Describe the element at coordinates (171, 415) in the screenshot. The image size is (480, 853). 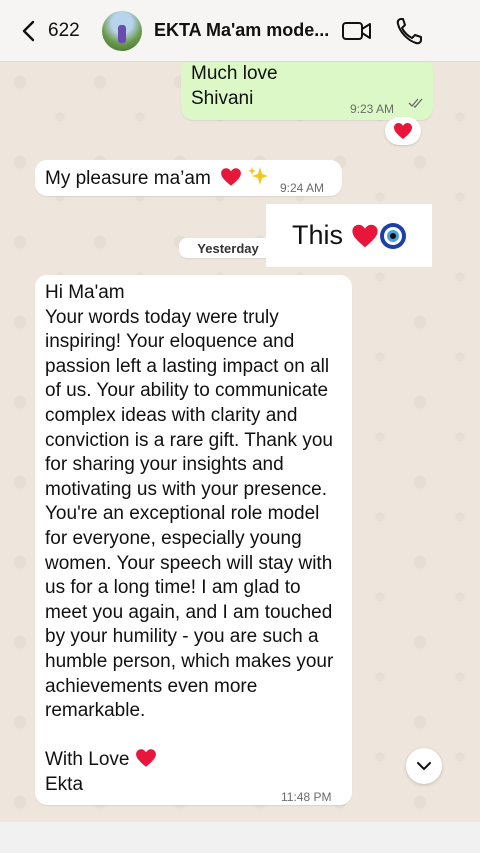
I see `message-line: complex ideas with clarity and` at that location.